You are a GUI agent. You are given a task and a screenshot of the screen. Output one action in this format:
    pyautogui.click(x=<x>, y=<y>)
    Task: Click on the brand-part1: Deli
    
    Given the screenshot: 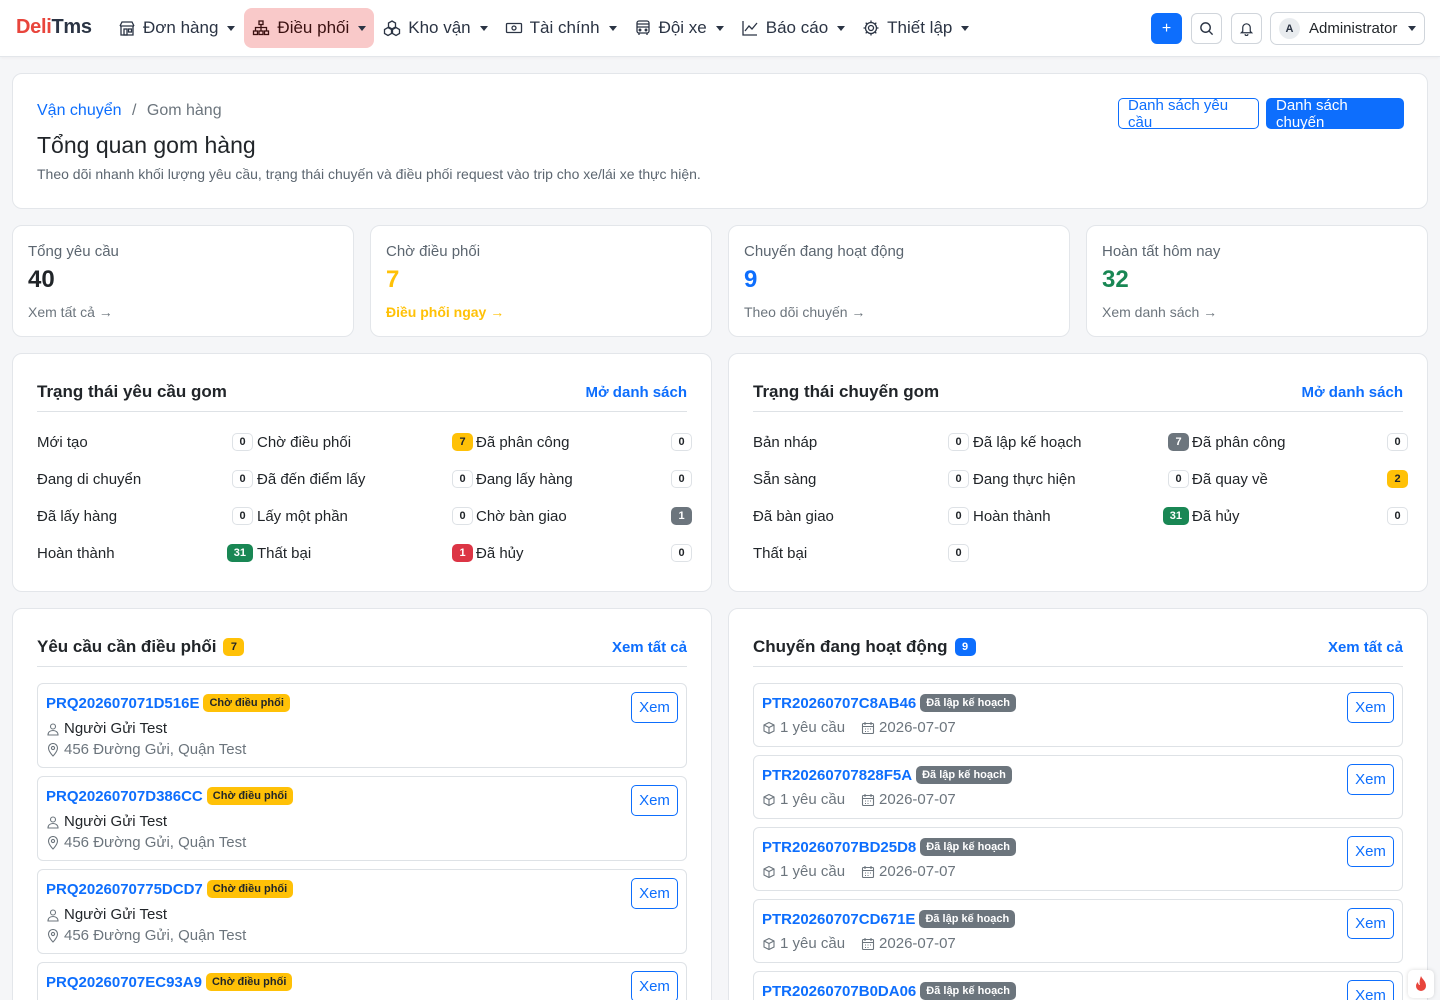 What is the action you would take?
    pyautogui.click(x=34, y=27)
    